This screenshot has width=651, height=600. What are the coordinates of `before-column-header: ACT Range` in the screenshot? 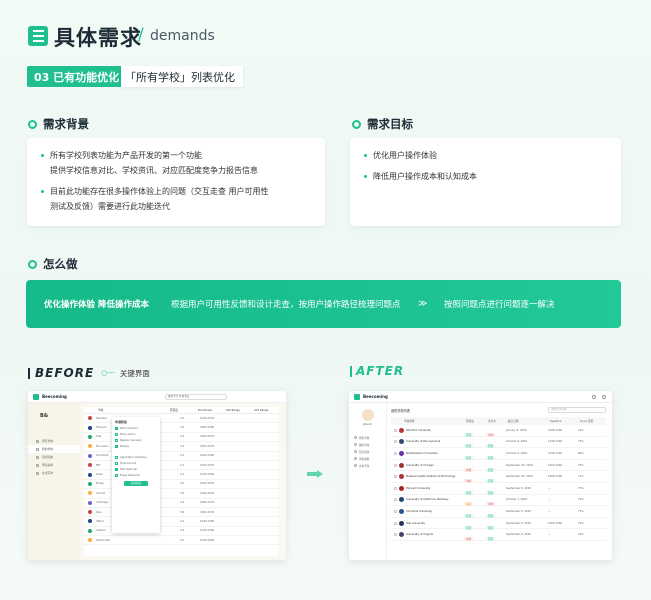 It's located at (262, 410).